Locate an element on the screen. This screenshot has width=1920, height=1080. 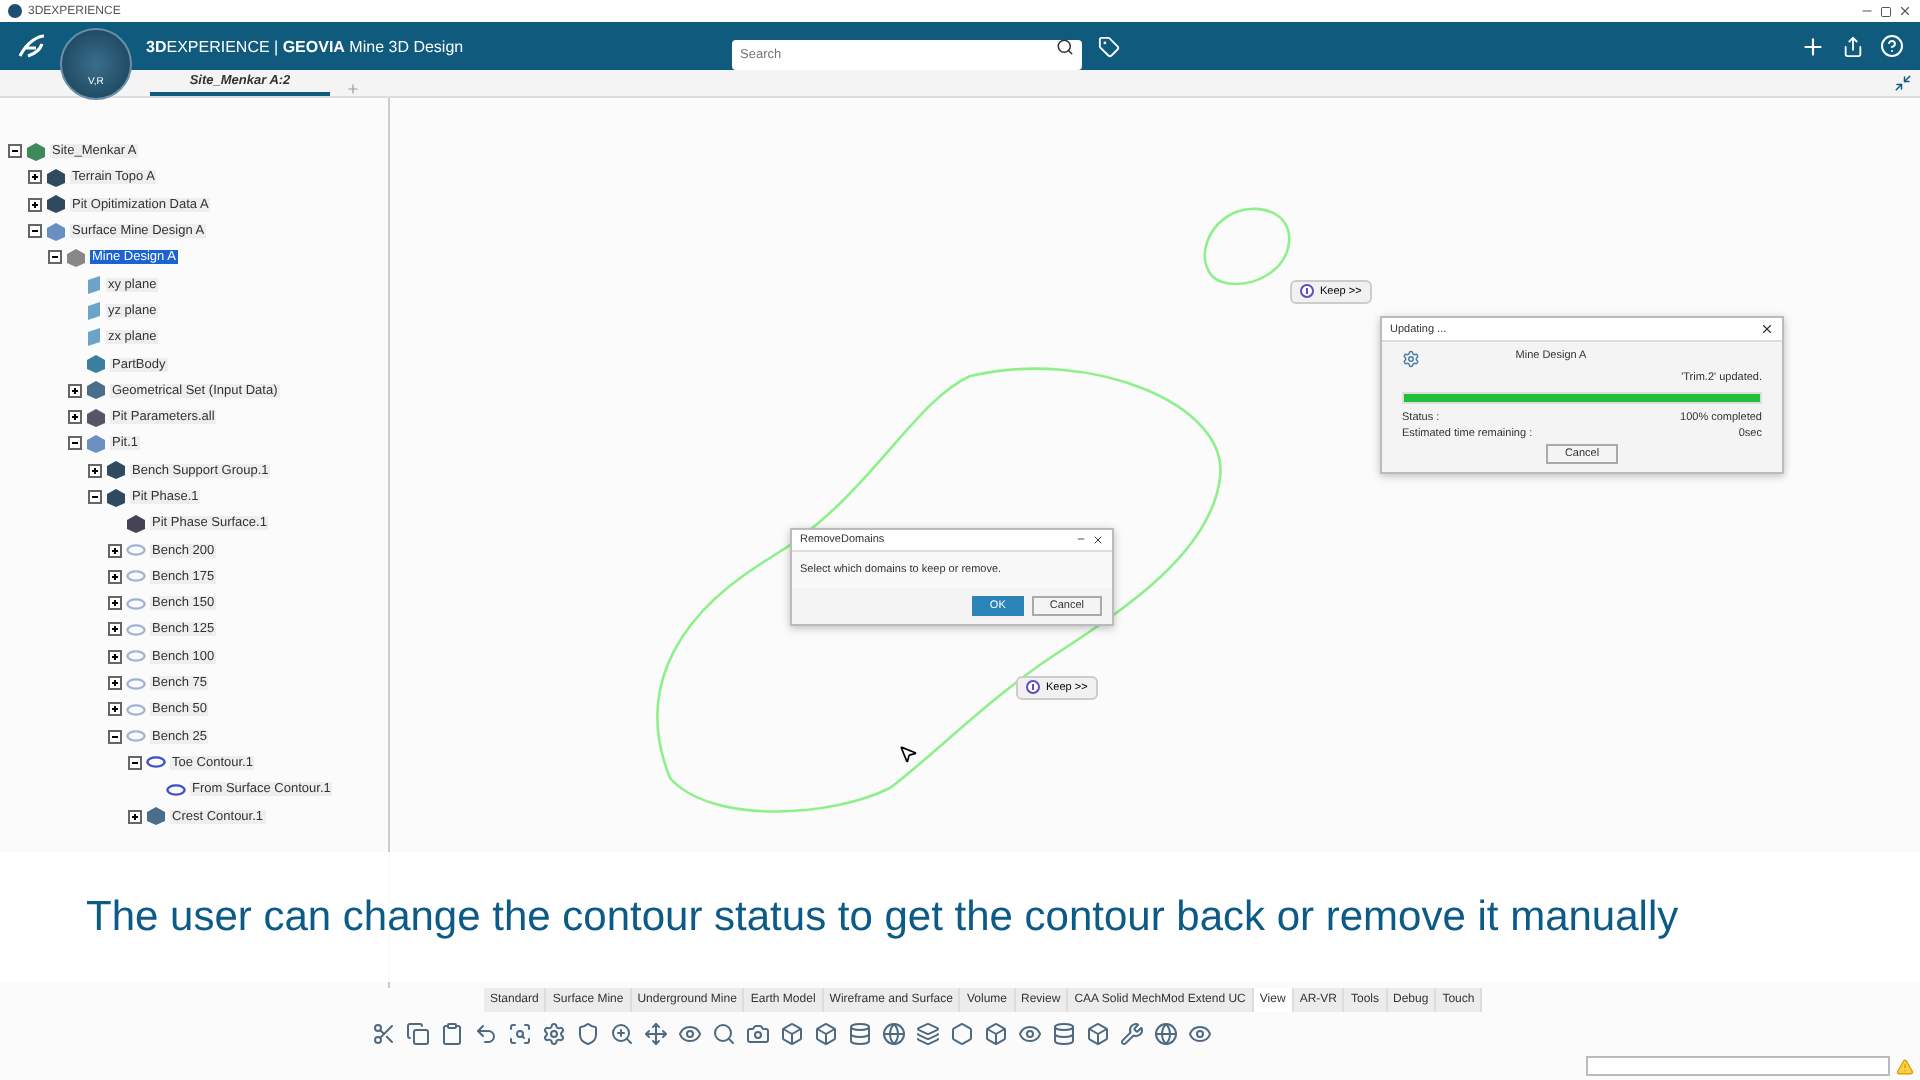
camera-icon is located at coordinates (758, 1034).